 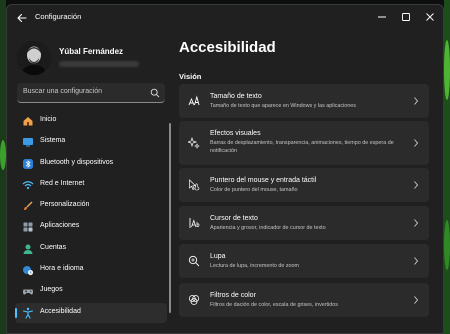 I want to click on bluetooth-icon, so click(x=28, y=163).